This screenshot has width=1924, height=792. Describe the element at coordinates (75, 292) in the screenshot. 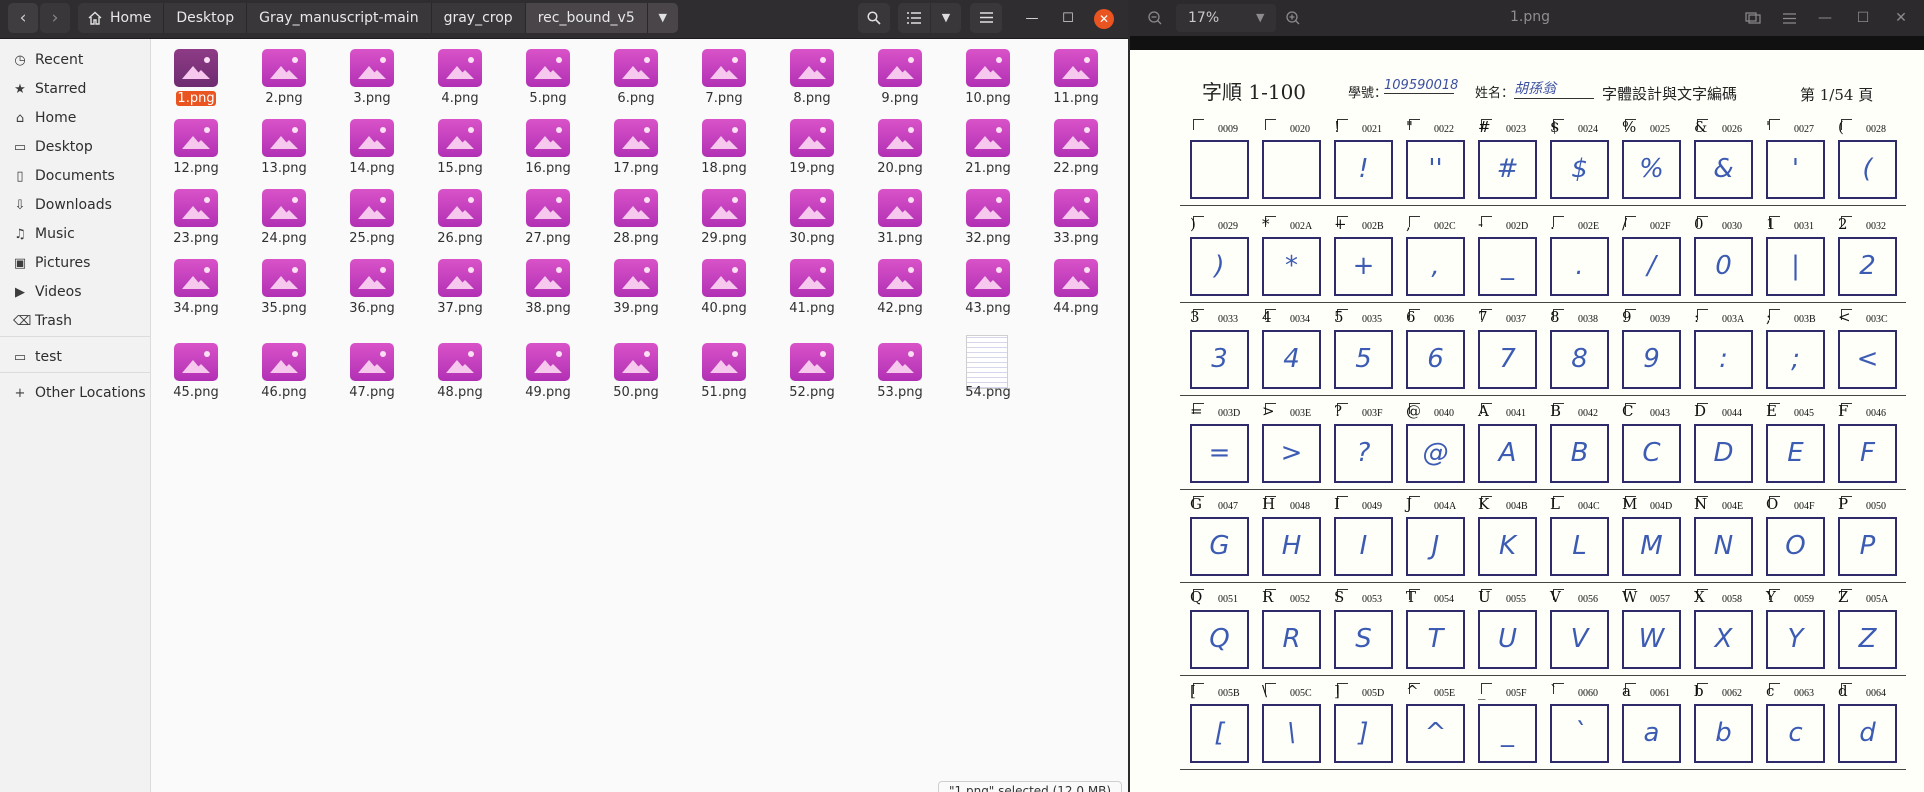

I see `sidebar-item-videos: ▶ Videos` at that location.